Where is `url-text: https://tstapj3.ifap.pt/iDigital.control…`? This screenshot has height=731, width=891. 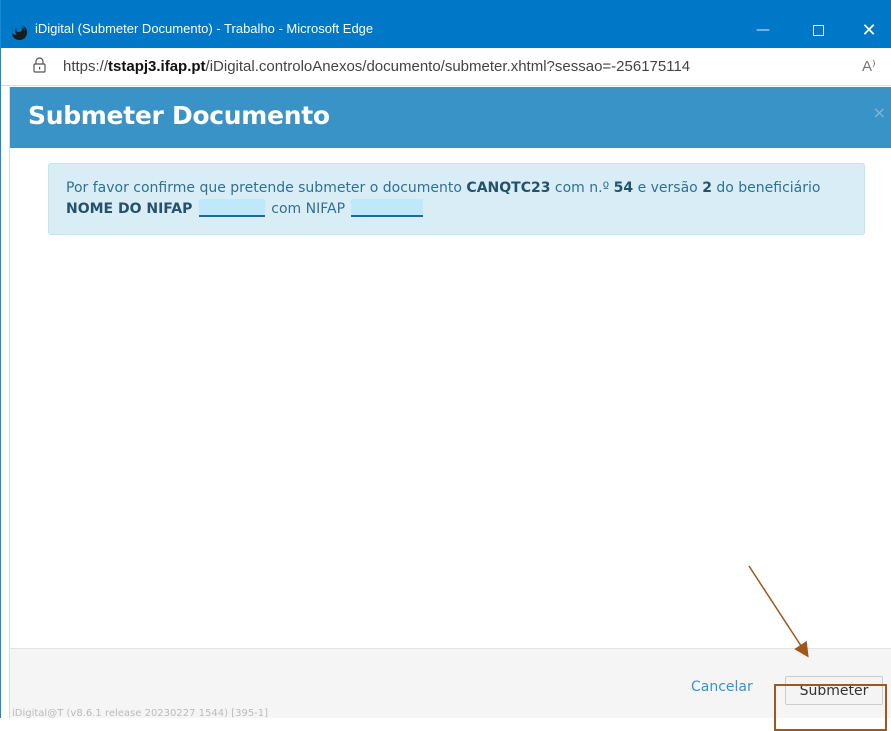
url-text: https://tstapj3.ifap.pt/iDigital.control… is located at coordinates (376, 66).